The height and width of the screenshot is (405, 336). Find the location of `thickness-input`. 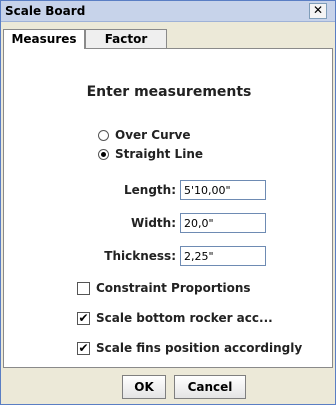

thickness-input is located at coordinates (223, 256).